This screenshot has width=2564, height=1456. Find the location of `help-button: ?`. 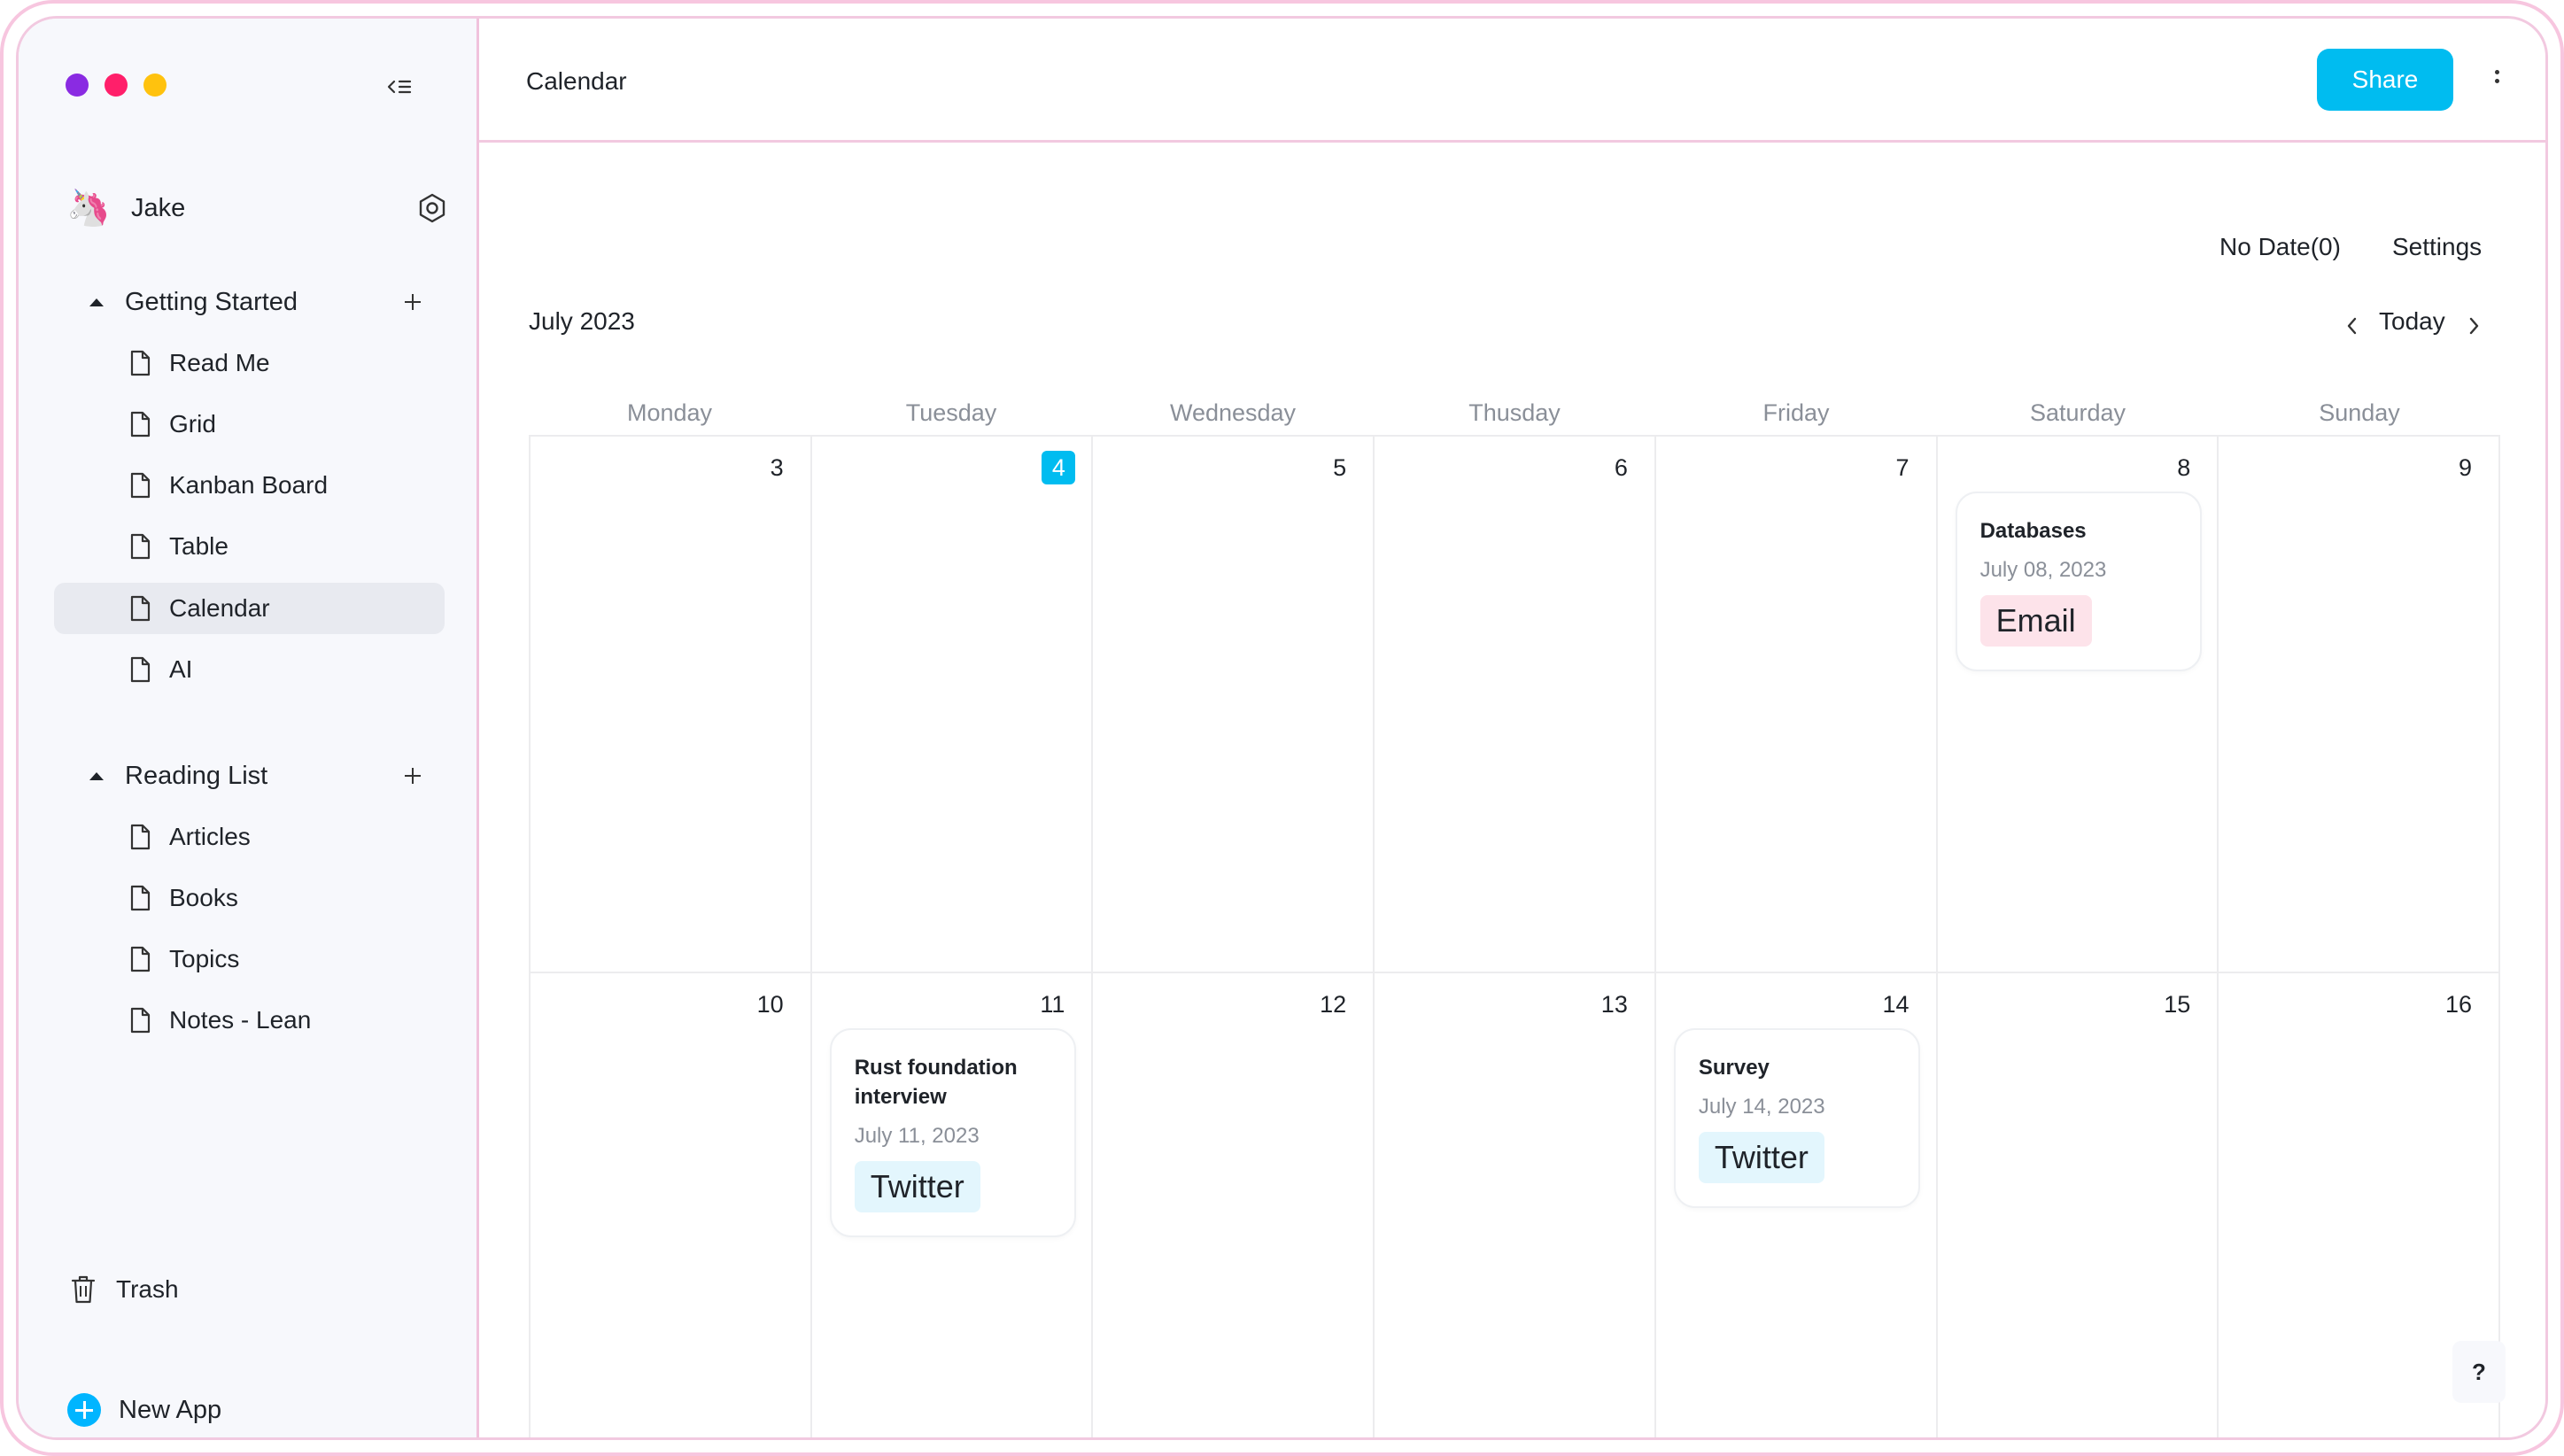

help-button: ? is located at coordinates (2479, 1372).